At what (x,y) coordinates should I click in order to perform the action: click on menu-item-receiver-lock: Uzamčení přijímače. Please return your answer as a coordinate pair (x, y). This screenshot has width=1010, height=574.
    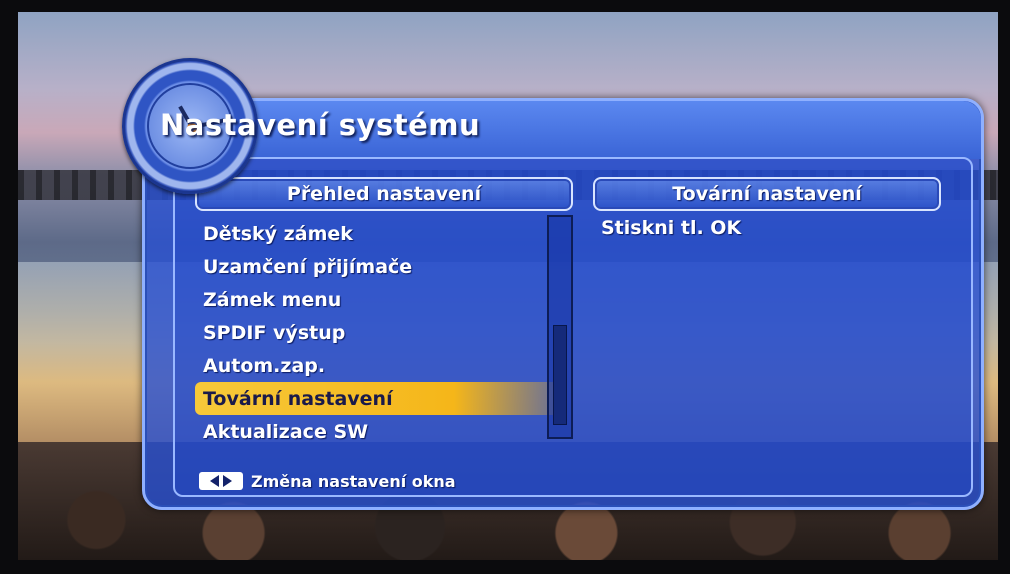
    Looking at the image, I should click on (380, 266).